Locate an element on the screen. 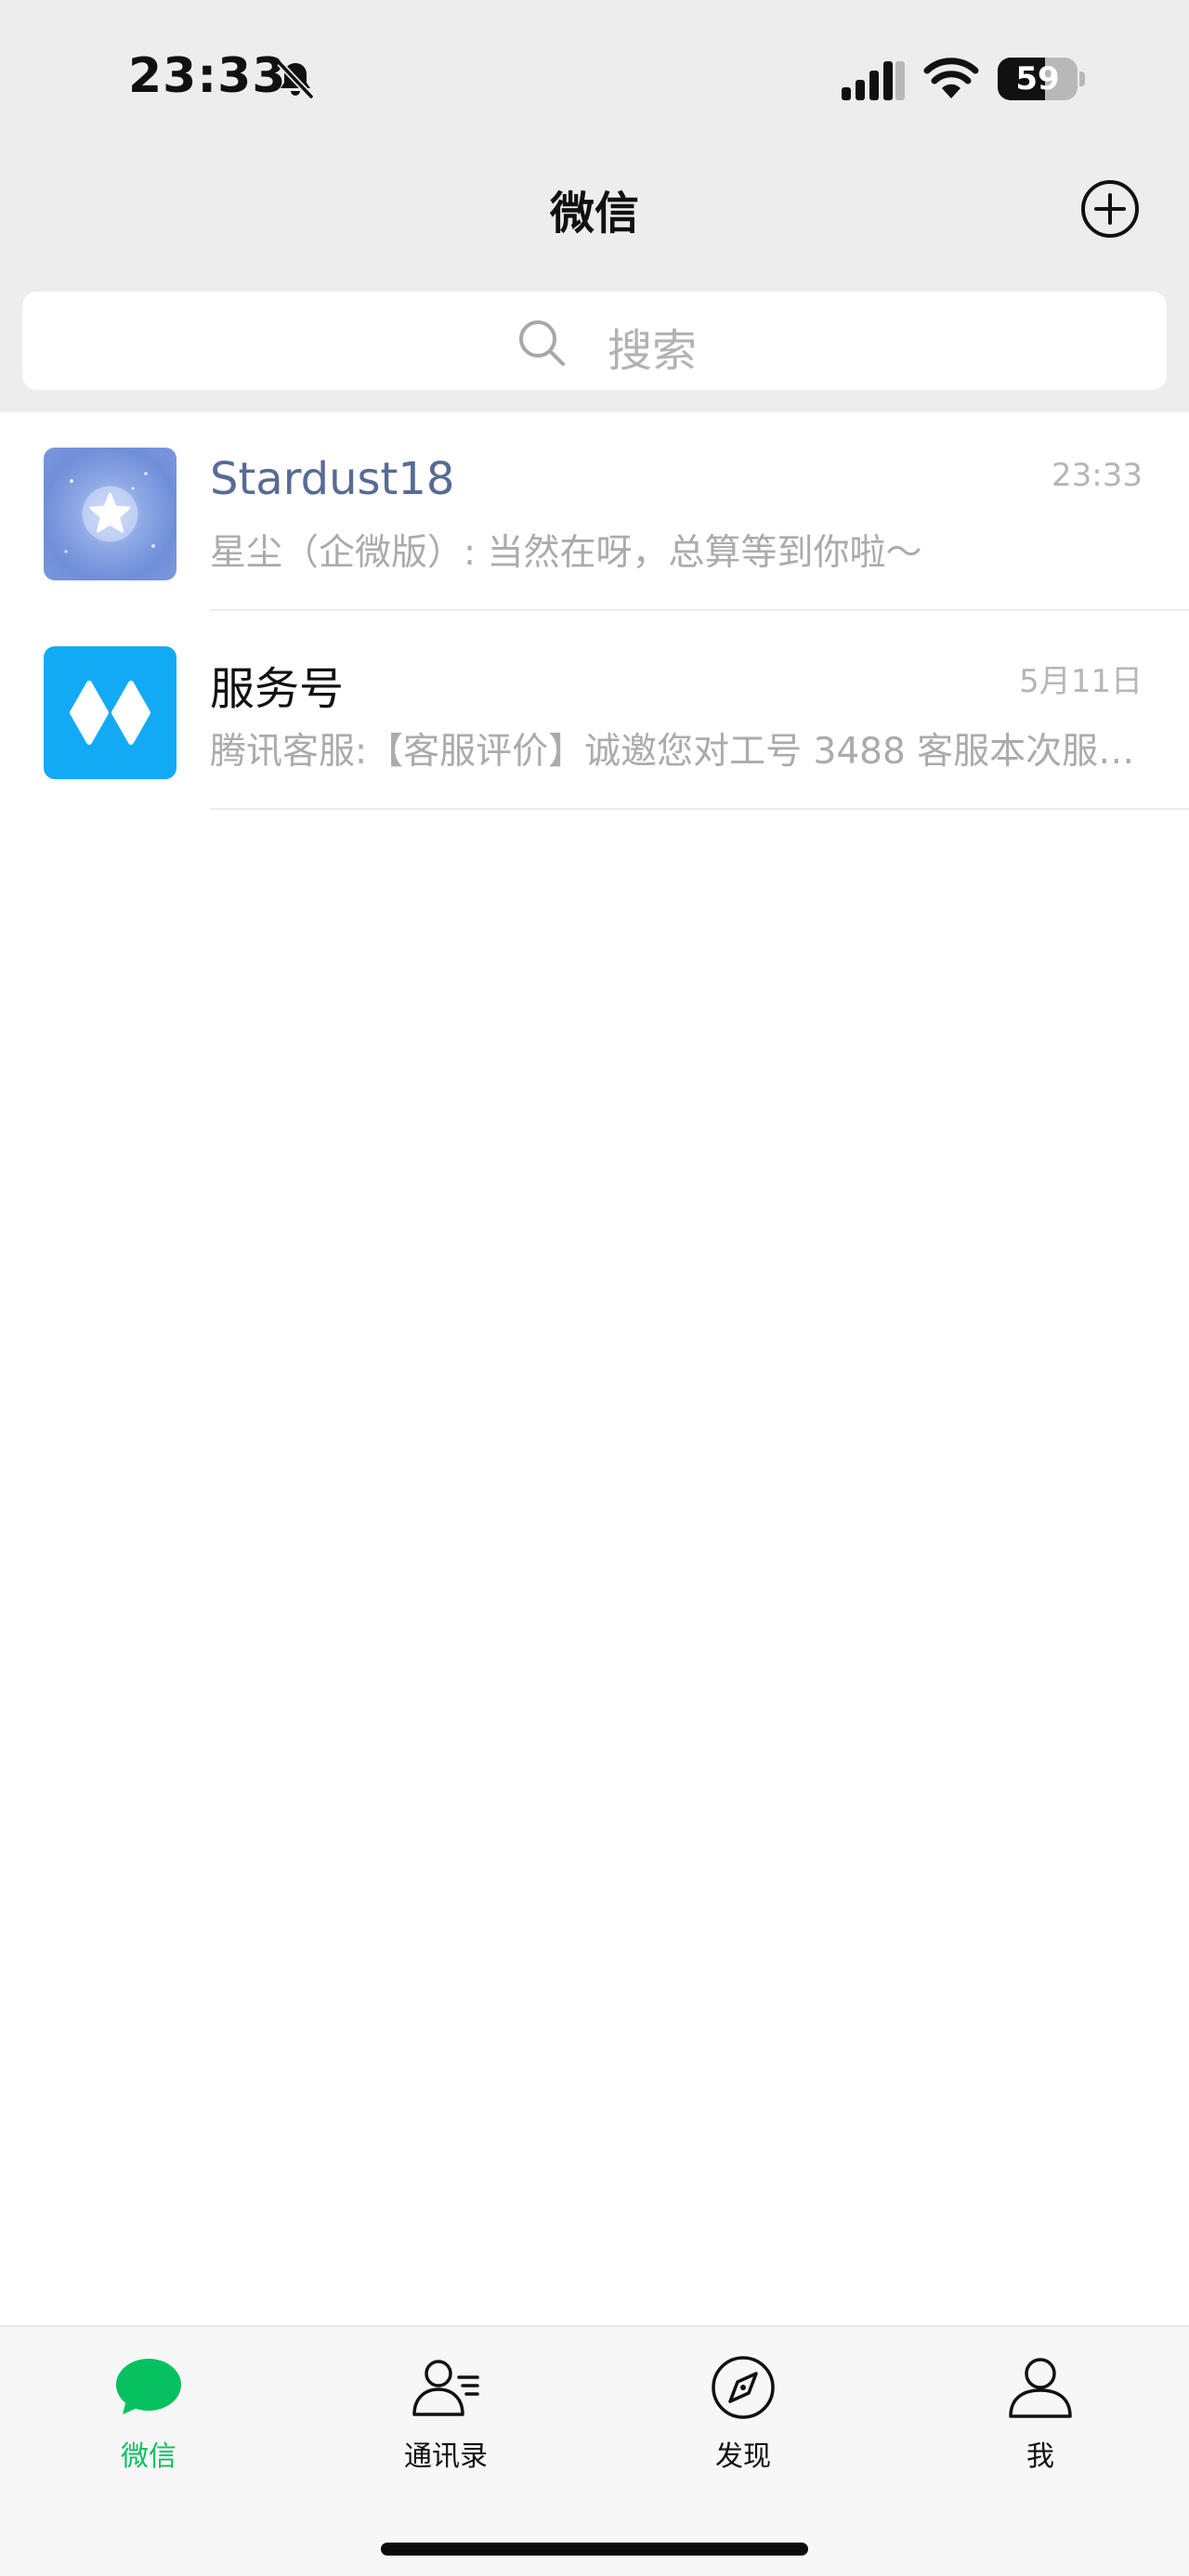  bell-off-icon is located at coordinates (295, 79).